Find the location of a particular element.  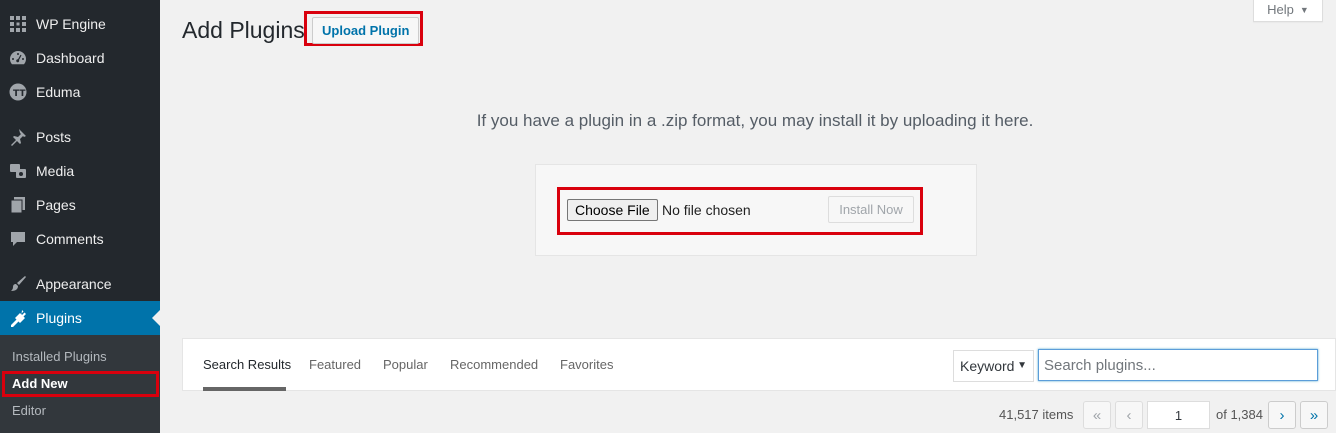

comments-icon is located at coordinates (18, 239).